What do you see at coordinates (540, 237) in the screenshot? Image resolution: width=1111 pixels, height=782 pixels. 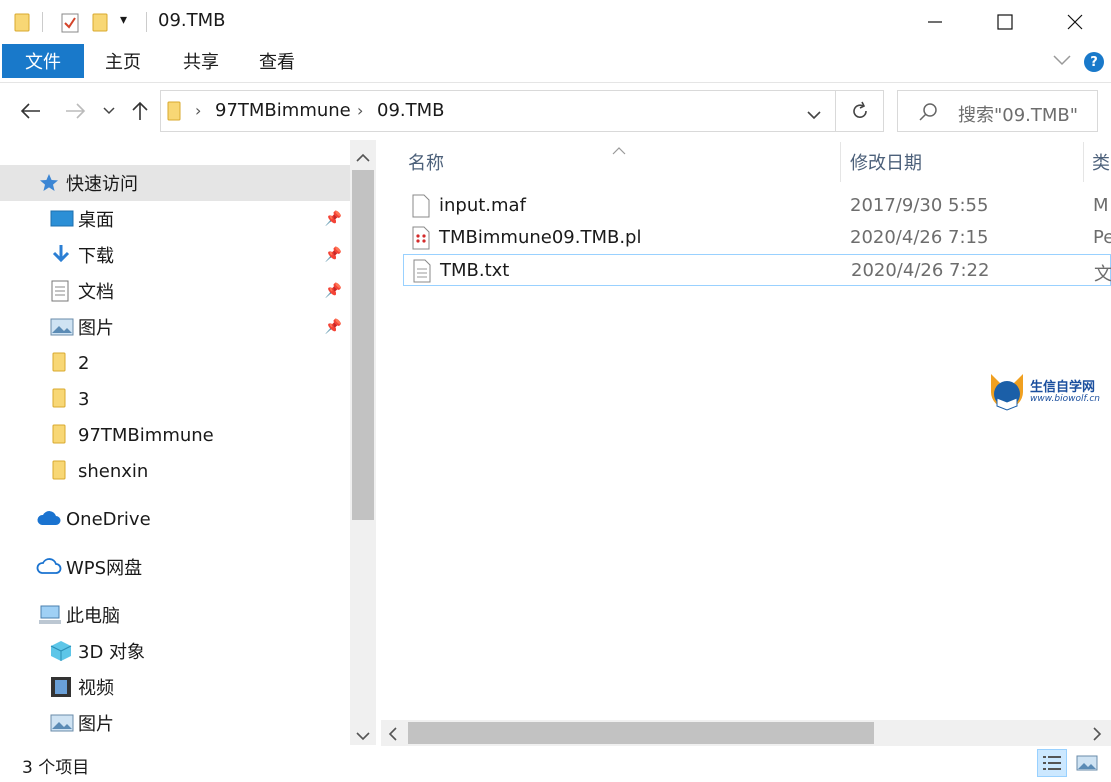 I see `file-name: TMBimmune09.TMB.pl` at bounding box center [540, 237].